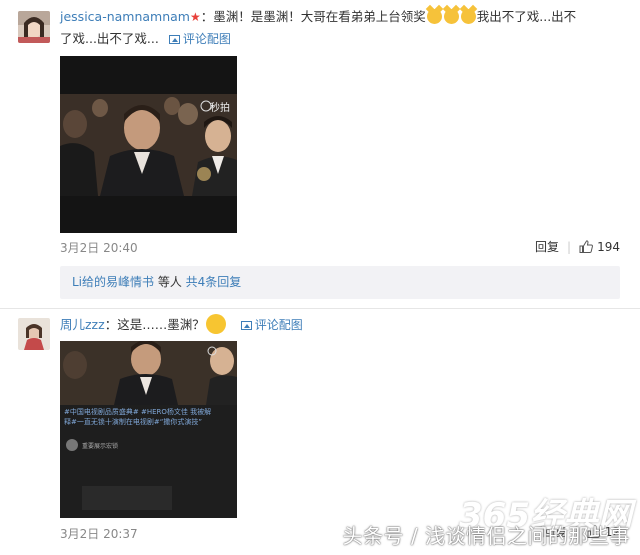 This screenshot has height=555, width=640. What do you see at coordinates (547, 247) in the screenshot?
I see `reply-button: 回复` at bounding box center [547, 247].